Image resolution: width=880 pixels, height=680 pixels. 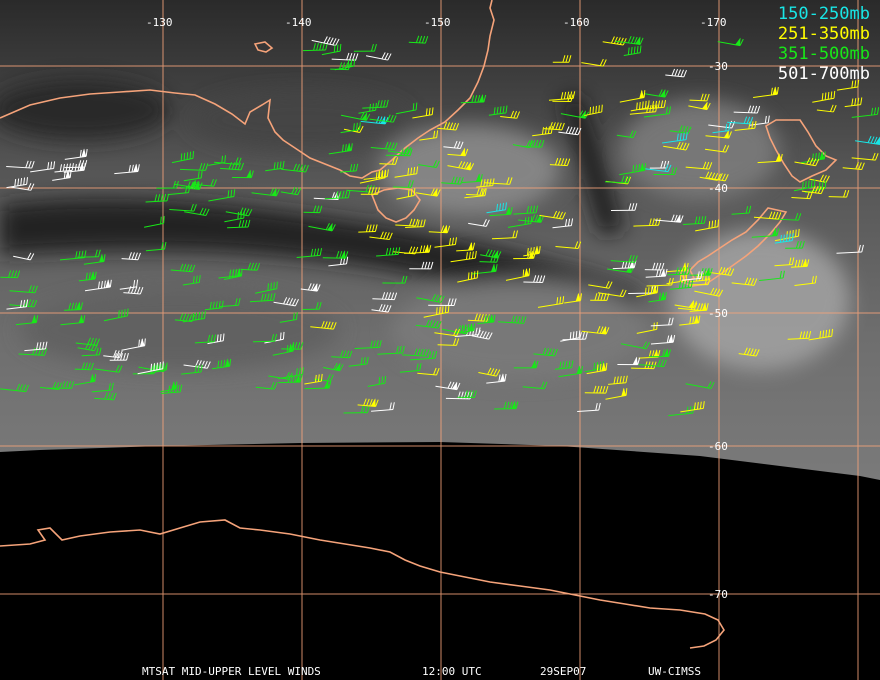 I want to click on pressure-level-legend: 150-250mb 251-350mb 351-500mb 501-700mb, so click(x=824, y=44).